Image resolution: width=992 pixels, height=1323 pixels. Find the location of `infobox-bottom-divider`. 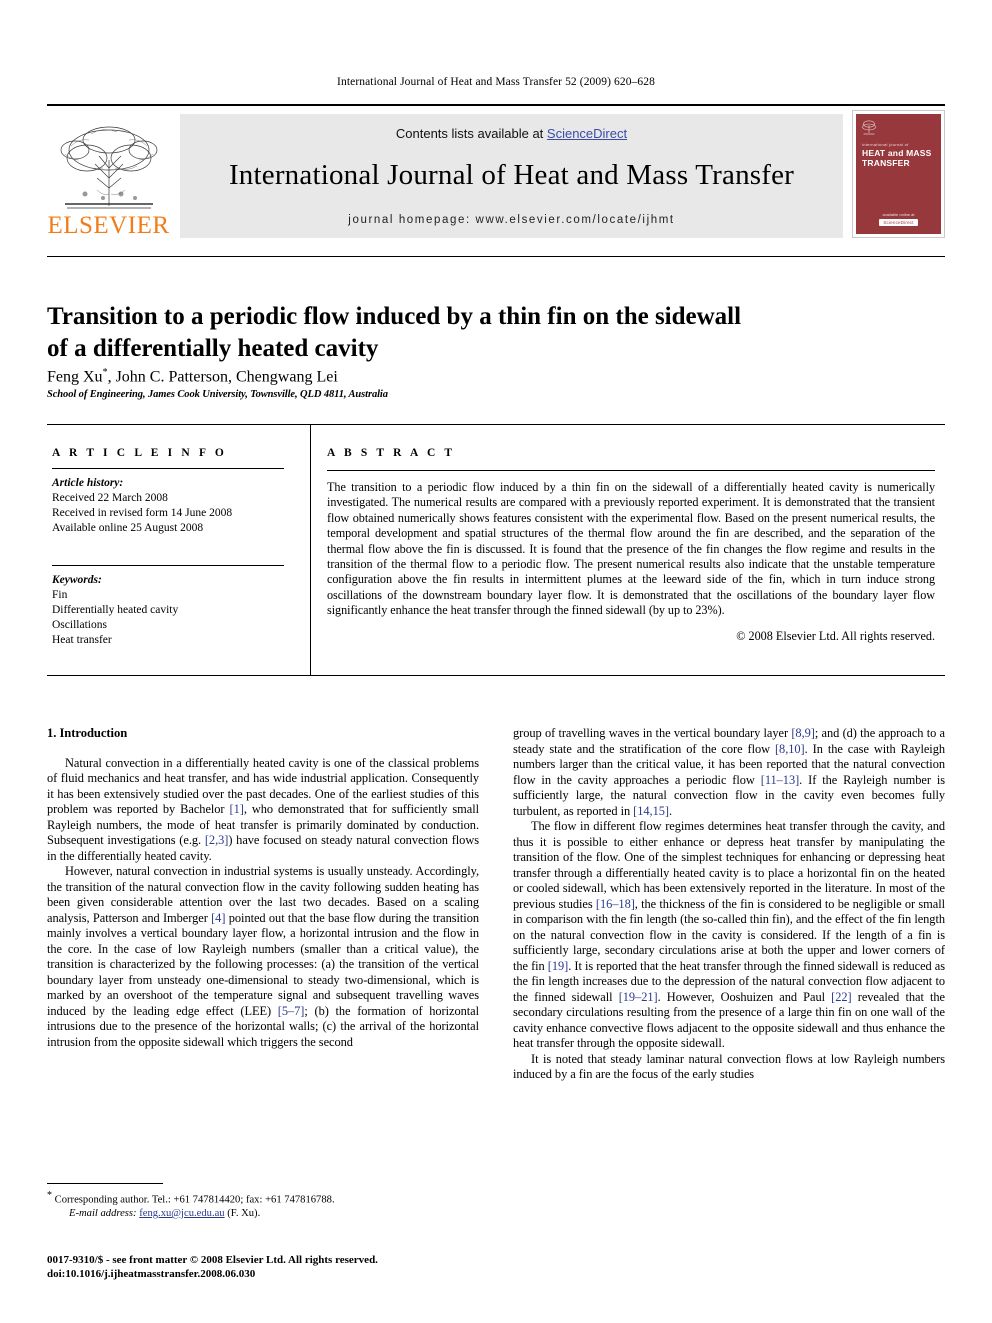

infobox-bottom-divider is located at coordinates (496, 675).